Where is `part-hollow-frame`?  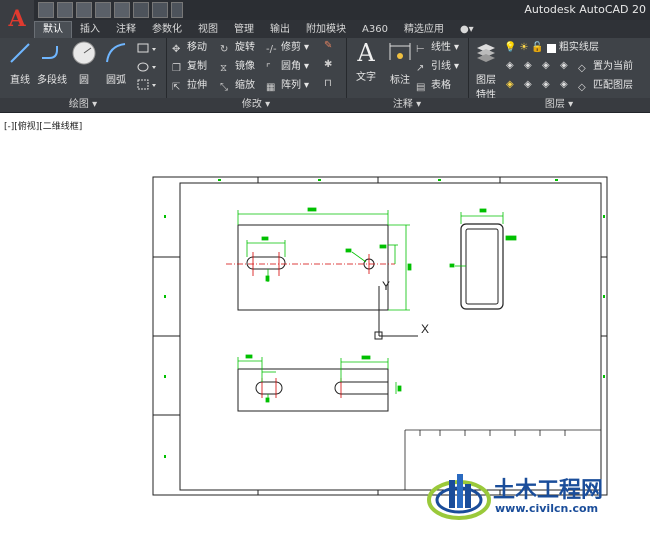 part-hollow-frame is located at coordinates (482, 266).